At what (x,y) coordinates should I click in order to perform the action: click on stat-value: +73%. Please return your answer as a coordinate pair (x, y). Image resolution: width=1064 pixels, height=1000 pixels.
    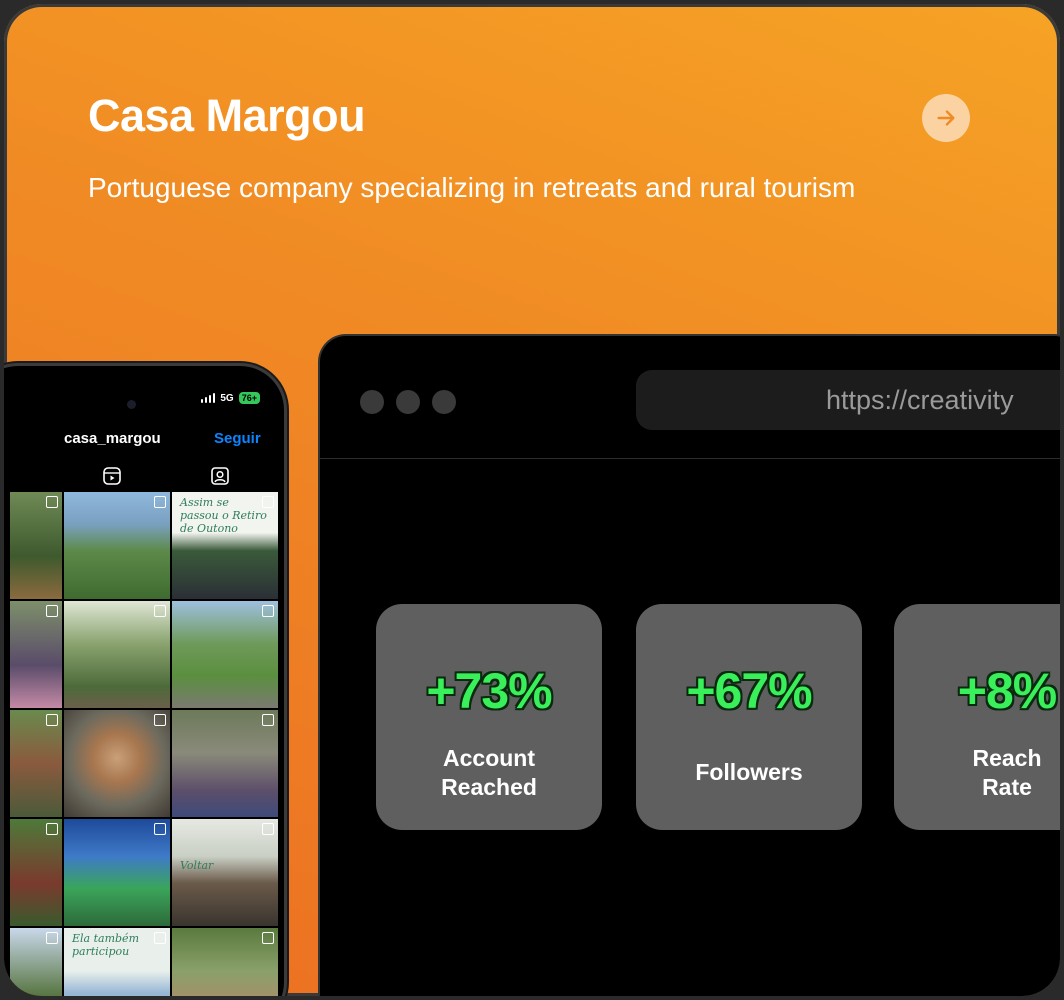
    Looking at the image, I should click on (489, 691).